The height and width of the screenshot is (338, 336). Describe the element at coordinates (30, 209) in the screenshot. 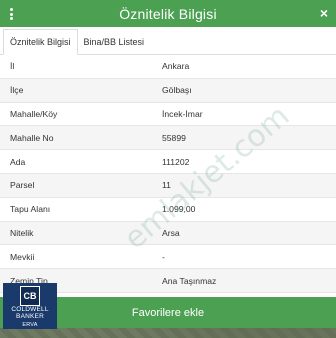

I see `attribute-key: Tapu Alanı` at that location.